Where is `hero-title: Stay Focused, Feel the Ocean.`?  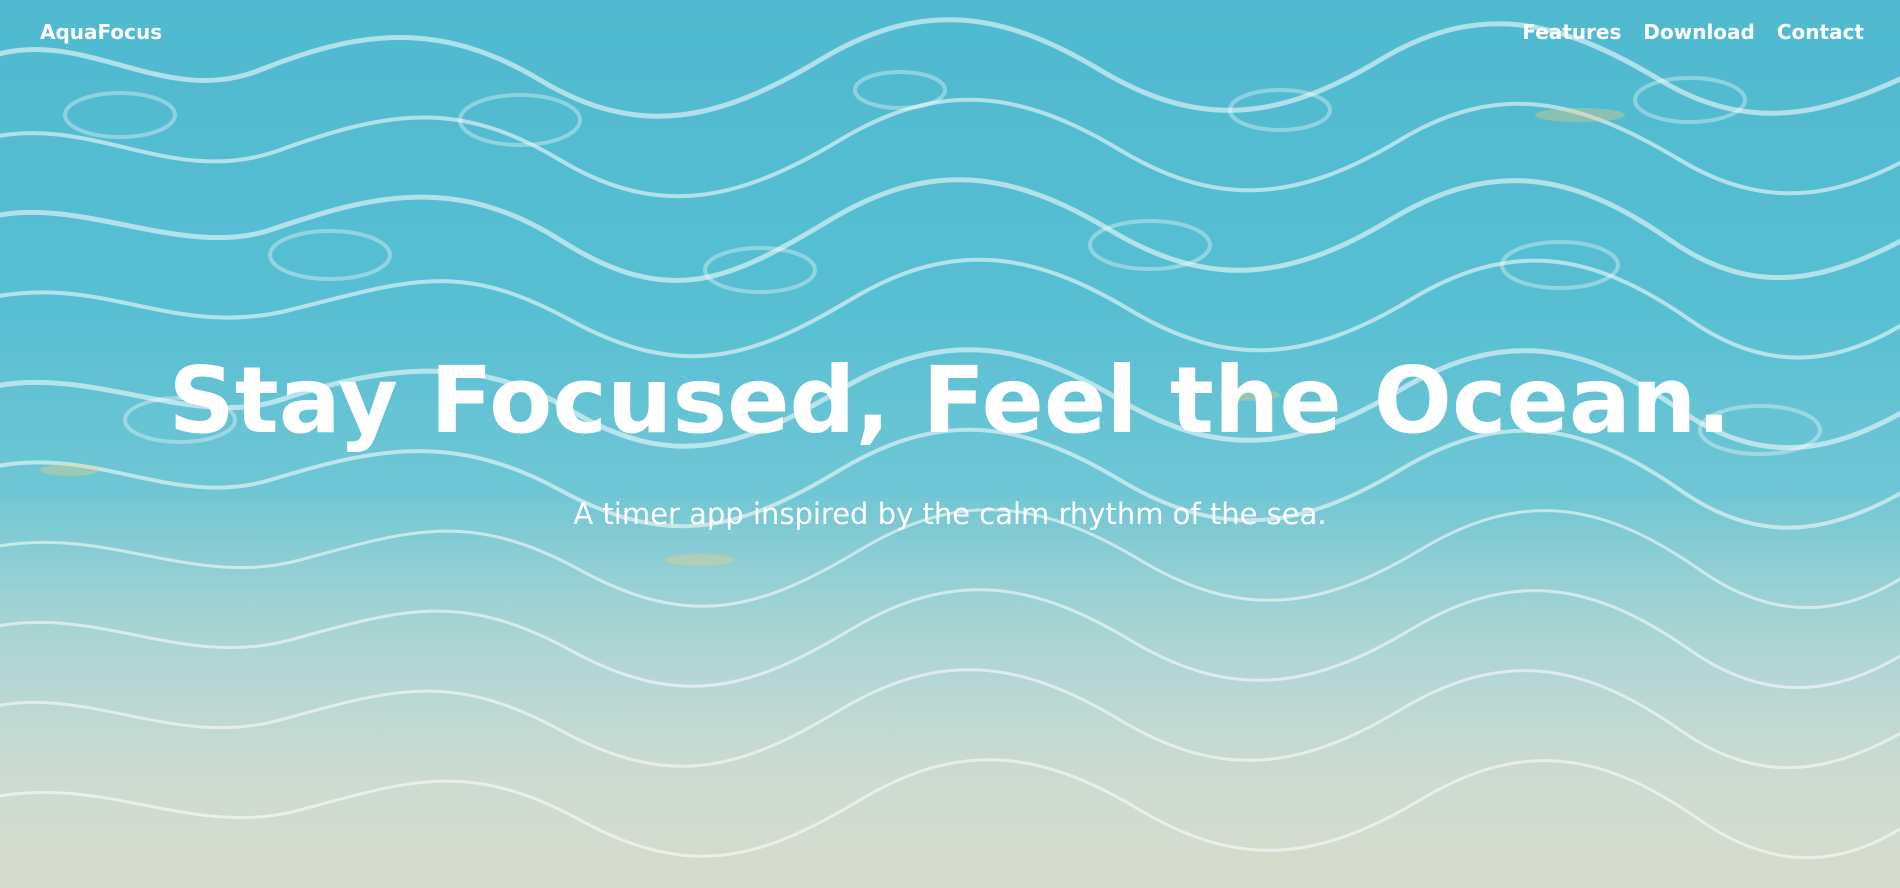
hero-title: Stay Focused, Feel the Ocean. is located at coordinates (950, 400).